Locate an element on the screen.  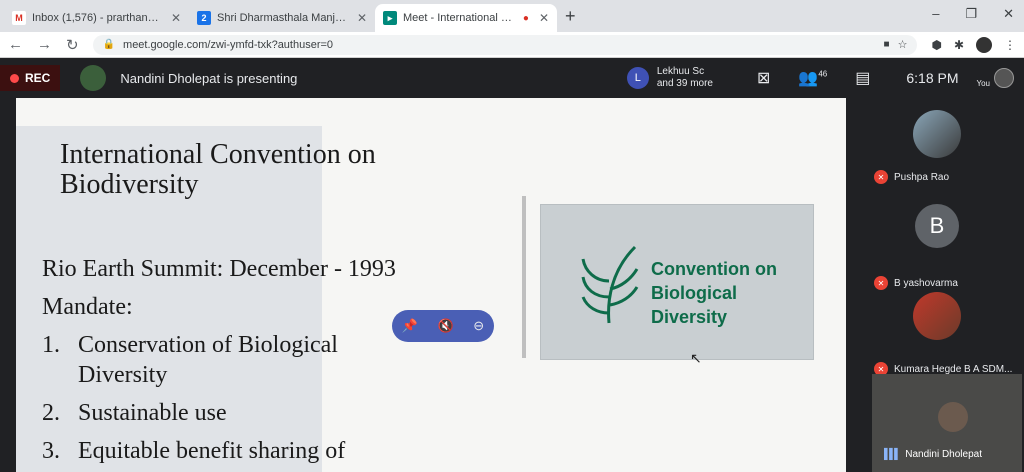
participant-initial-avatar: B is located at coordinates (937, 226).